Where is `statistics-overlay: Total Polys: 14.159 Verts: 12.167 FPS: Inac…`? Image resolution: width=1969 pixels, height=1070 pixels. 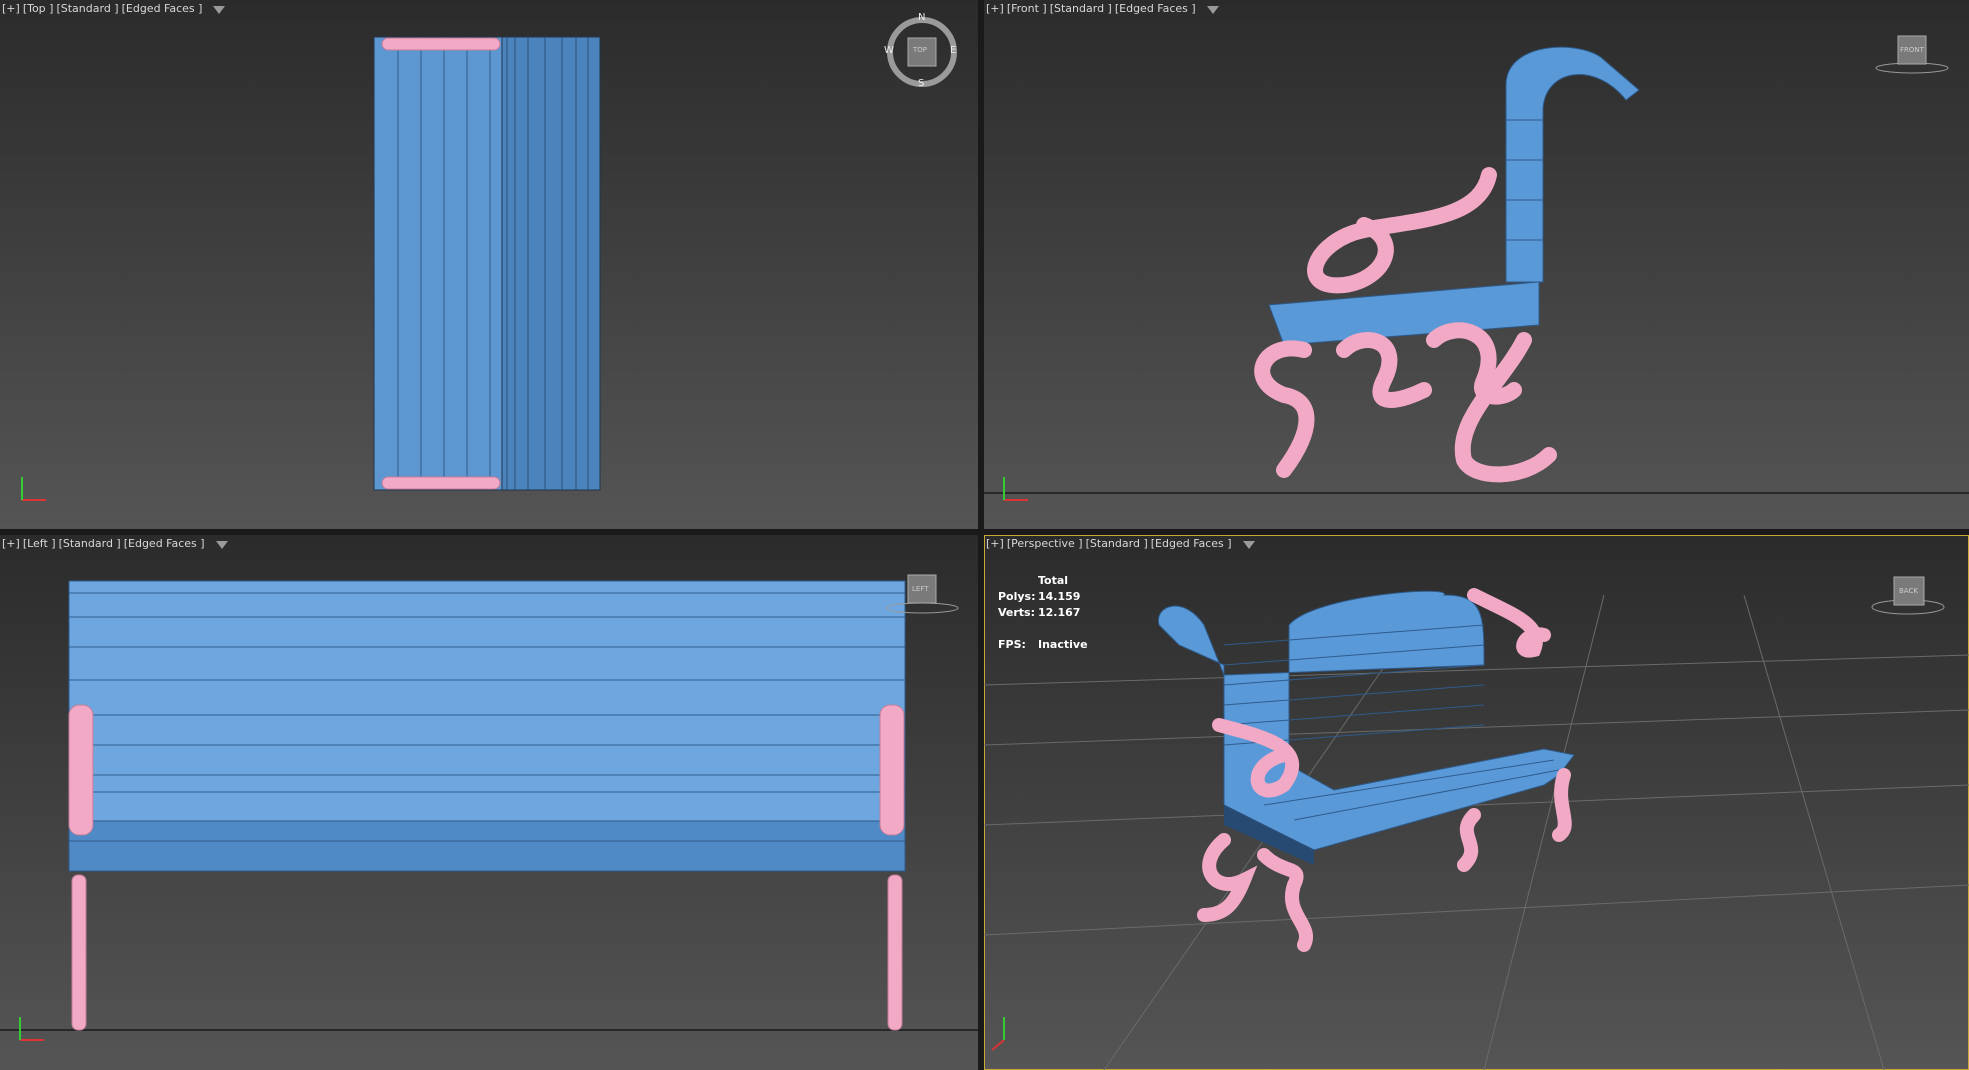 statistics-overlay: Total Polys: 14.159 Verts: 12.167 FPS: Inac… is located at coordinates (1043, 613).